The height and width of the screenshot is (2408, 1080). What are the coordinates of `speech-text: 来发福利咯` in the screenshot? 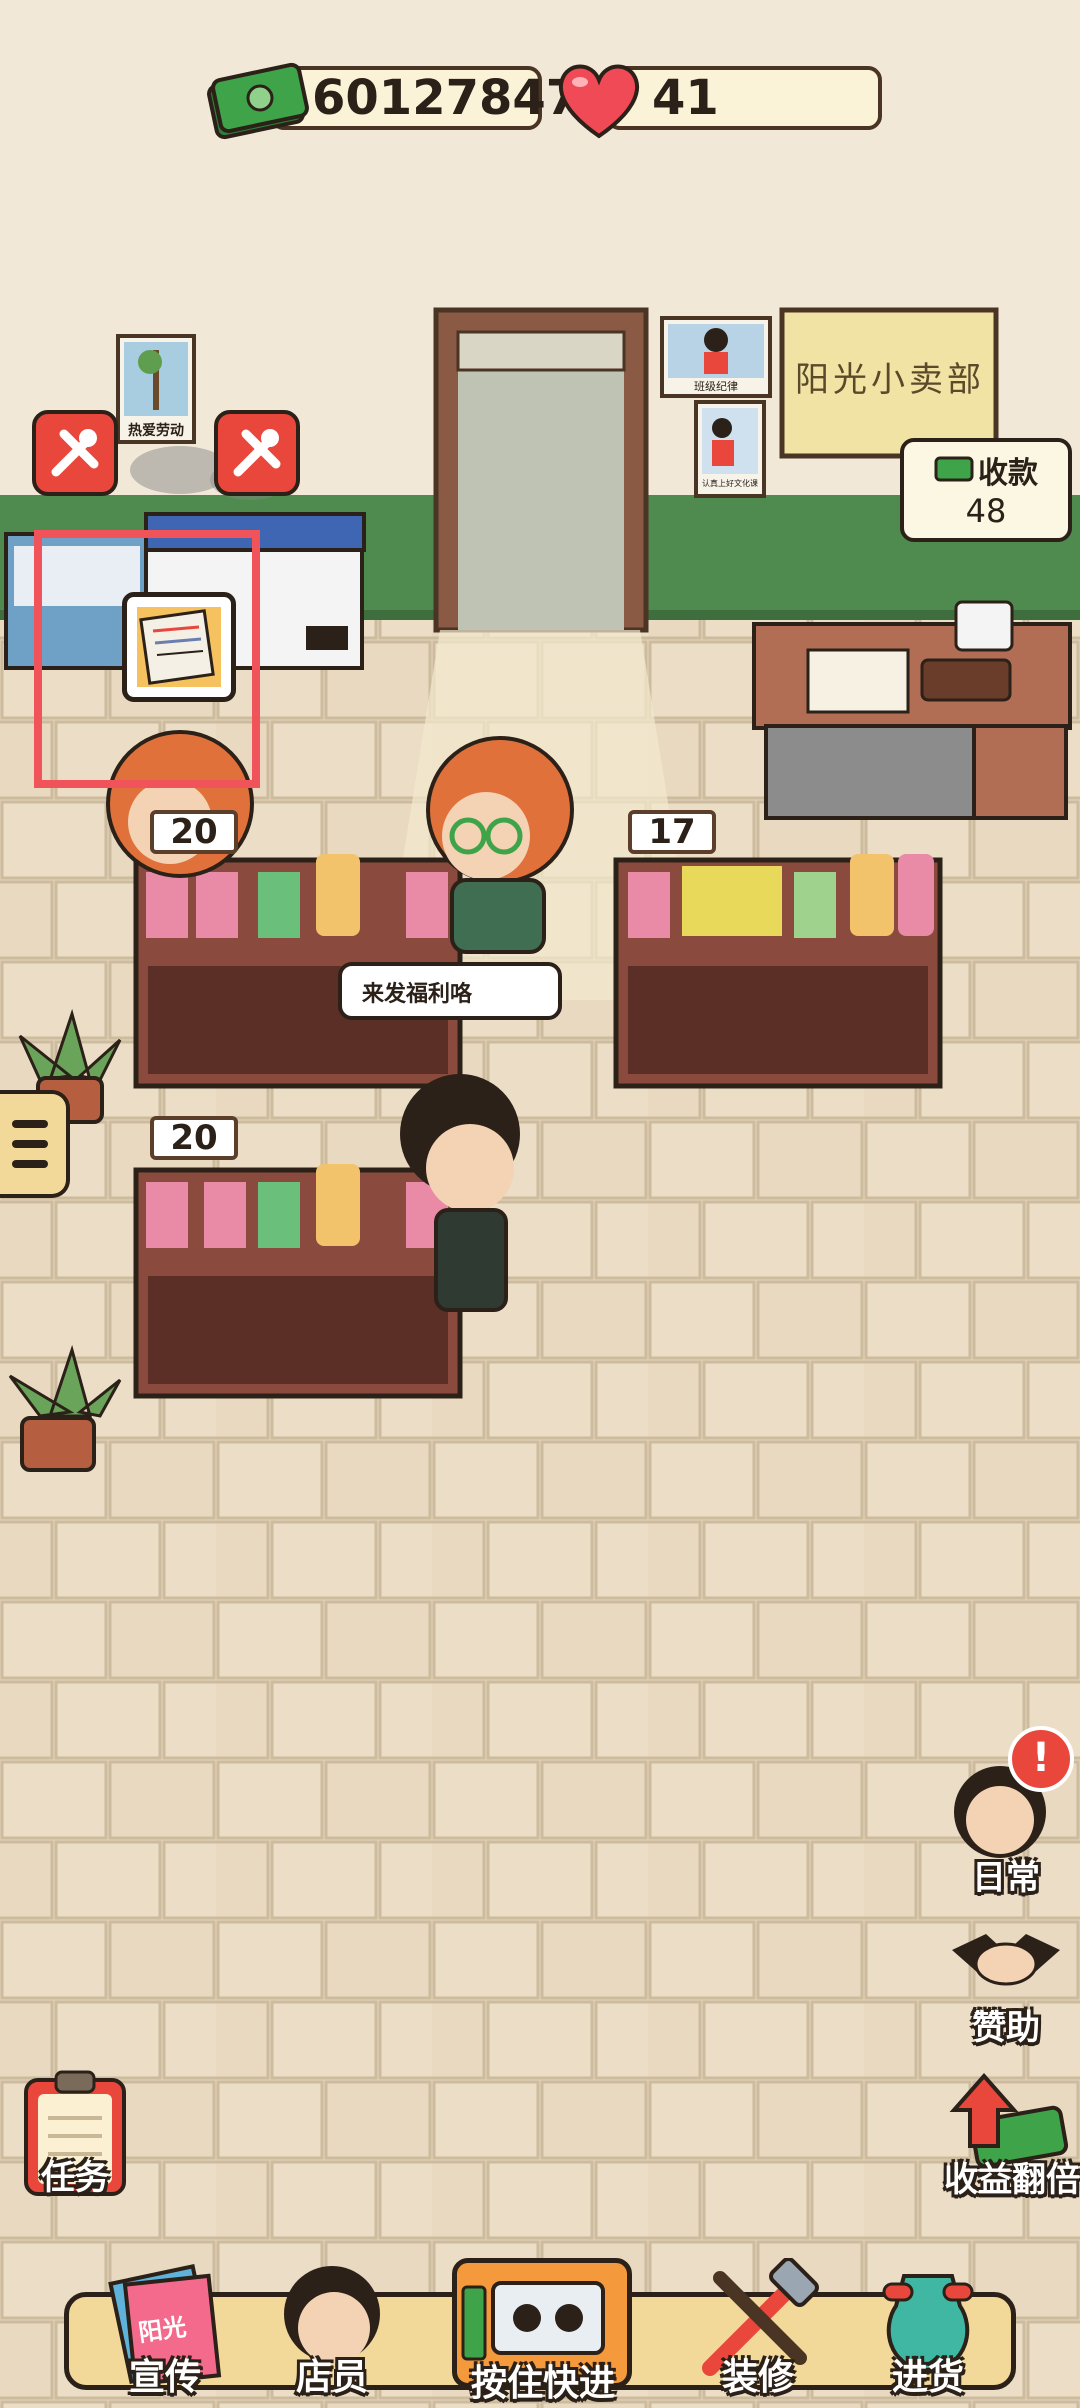 It's located at (417, 994).